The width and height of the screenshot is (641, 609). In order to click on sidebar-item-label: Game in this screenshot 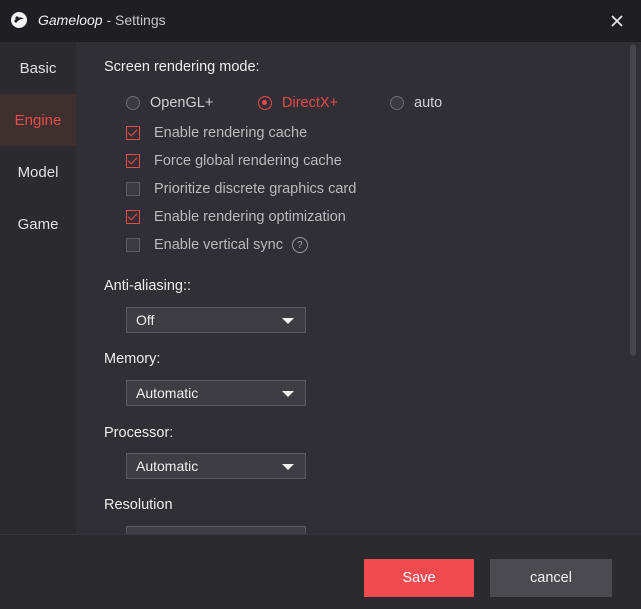, I will do `click(38, 224)`.